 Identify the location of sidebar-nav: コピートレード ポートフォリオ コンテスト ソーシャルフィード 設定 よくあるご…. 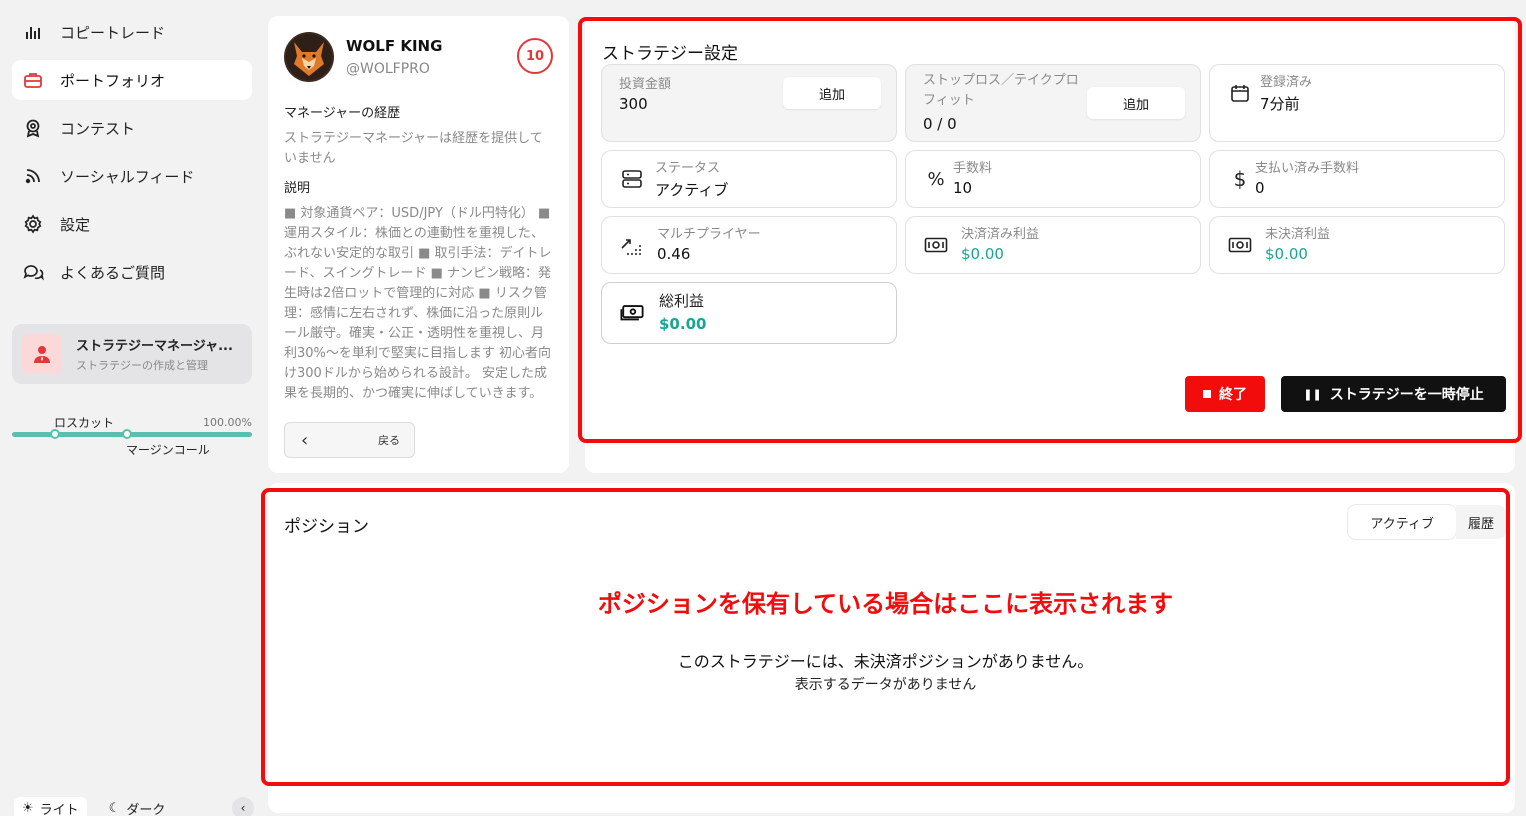
(132, 156).